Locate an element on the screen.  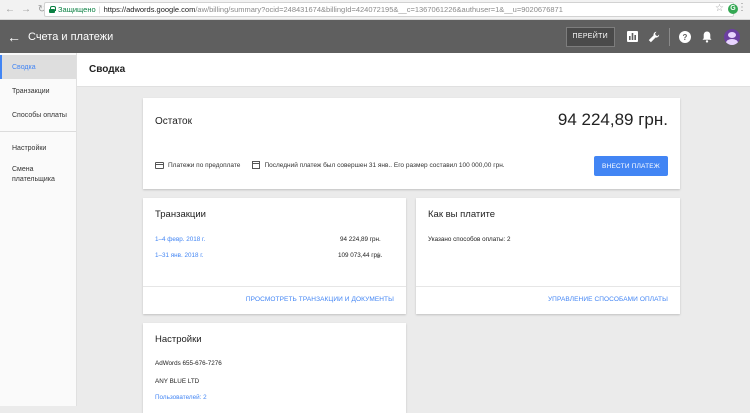
reports-icon is located at coordinates (632, 36).